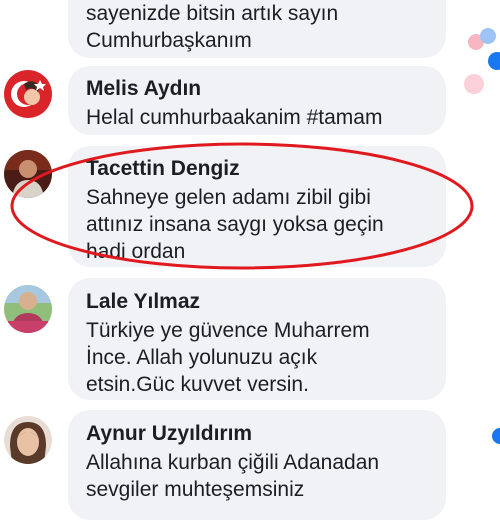  What do you see at coordinates (259, 169) in the screenshot?
I see `comment-author: Tacettin Dengiz` at bounding box center [259, 169].